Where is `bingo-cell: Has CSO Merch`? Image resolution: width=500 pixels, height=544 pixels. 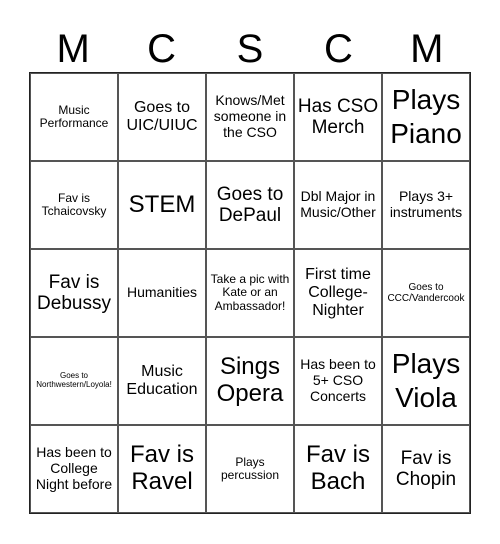 bingo-cell: Has CSO Merch is located at coordinates (338, 117).